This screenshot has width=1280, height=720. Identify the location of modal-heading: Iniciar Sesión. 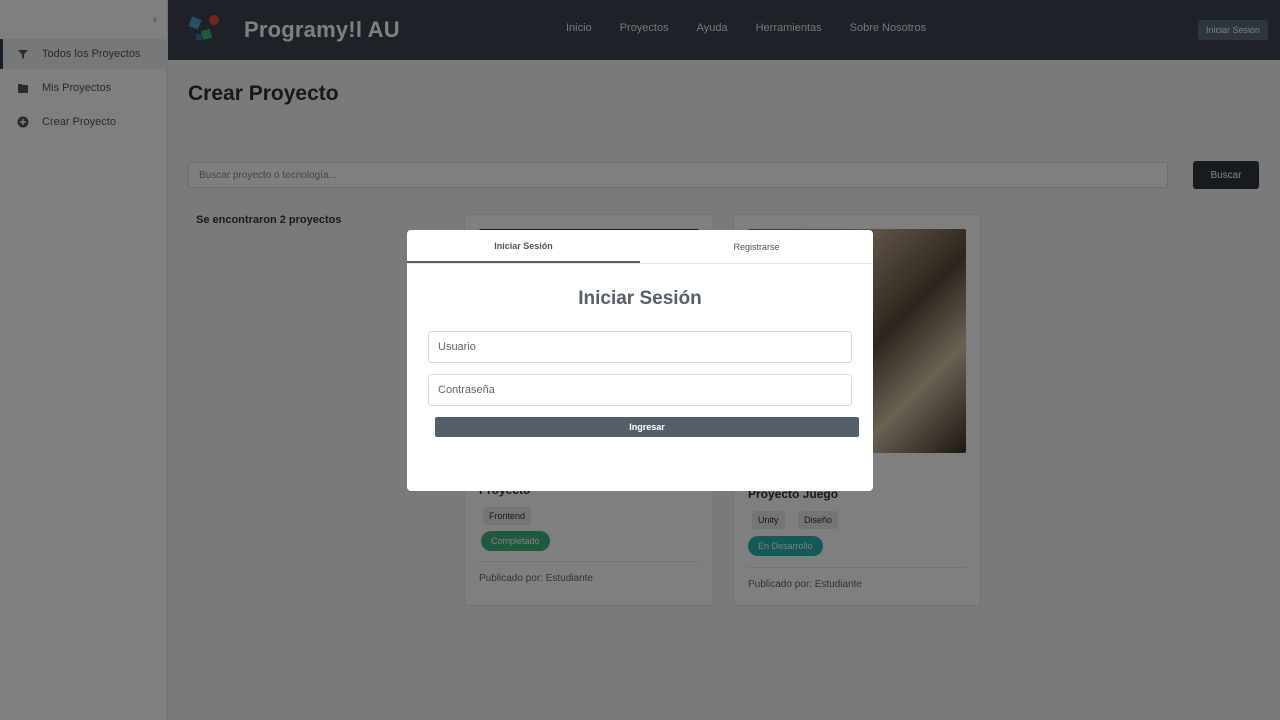
(640, 298).